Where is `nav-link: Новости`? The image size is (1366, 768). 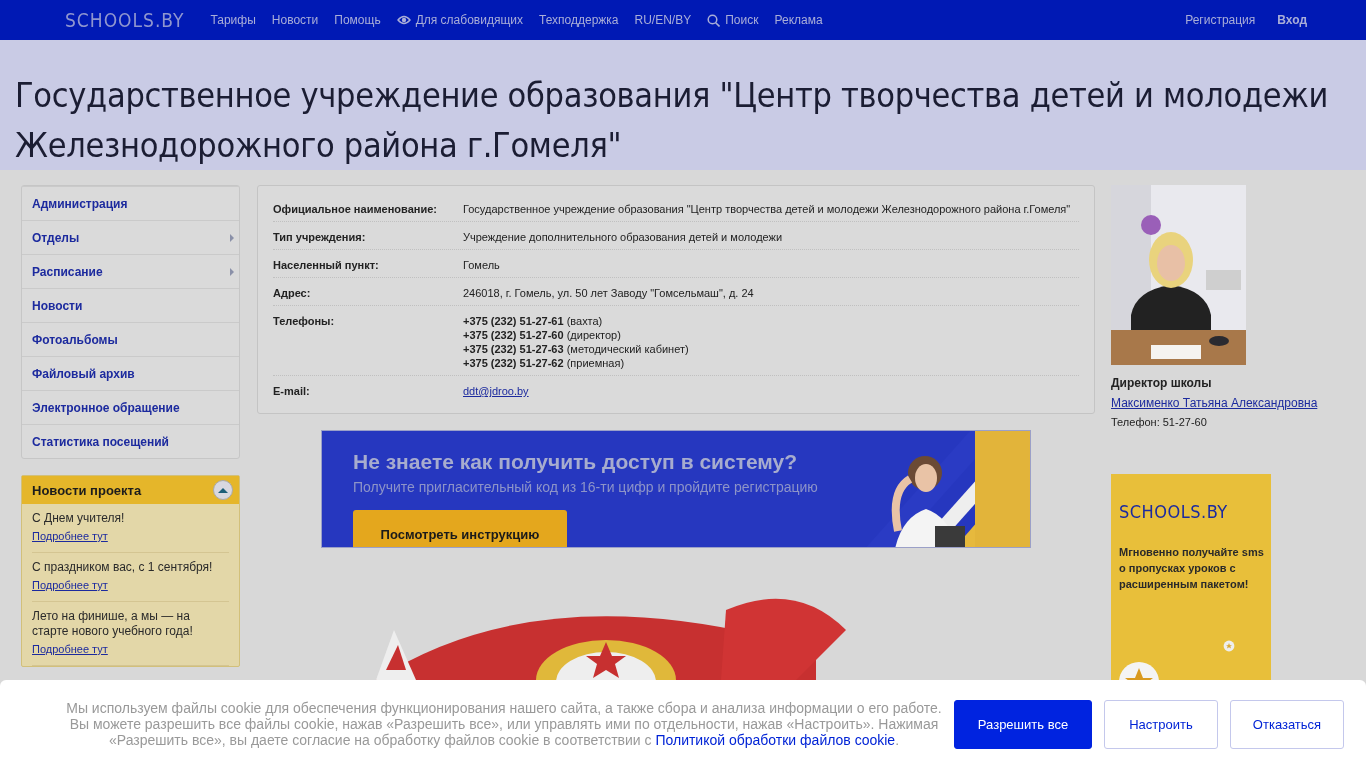
nav-link: Новости is located at coordinates (295, 20).